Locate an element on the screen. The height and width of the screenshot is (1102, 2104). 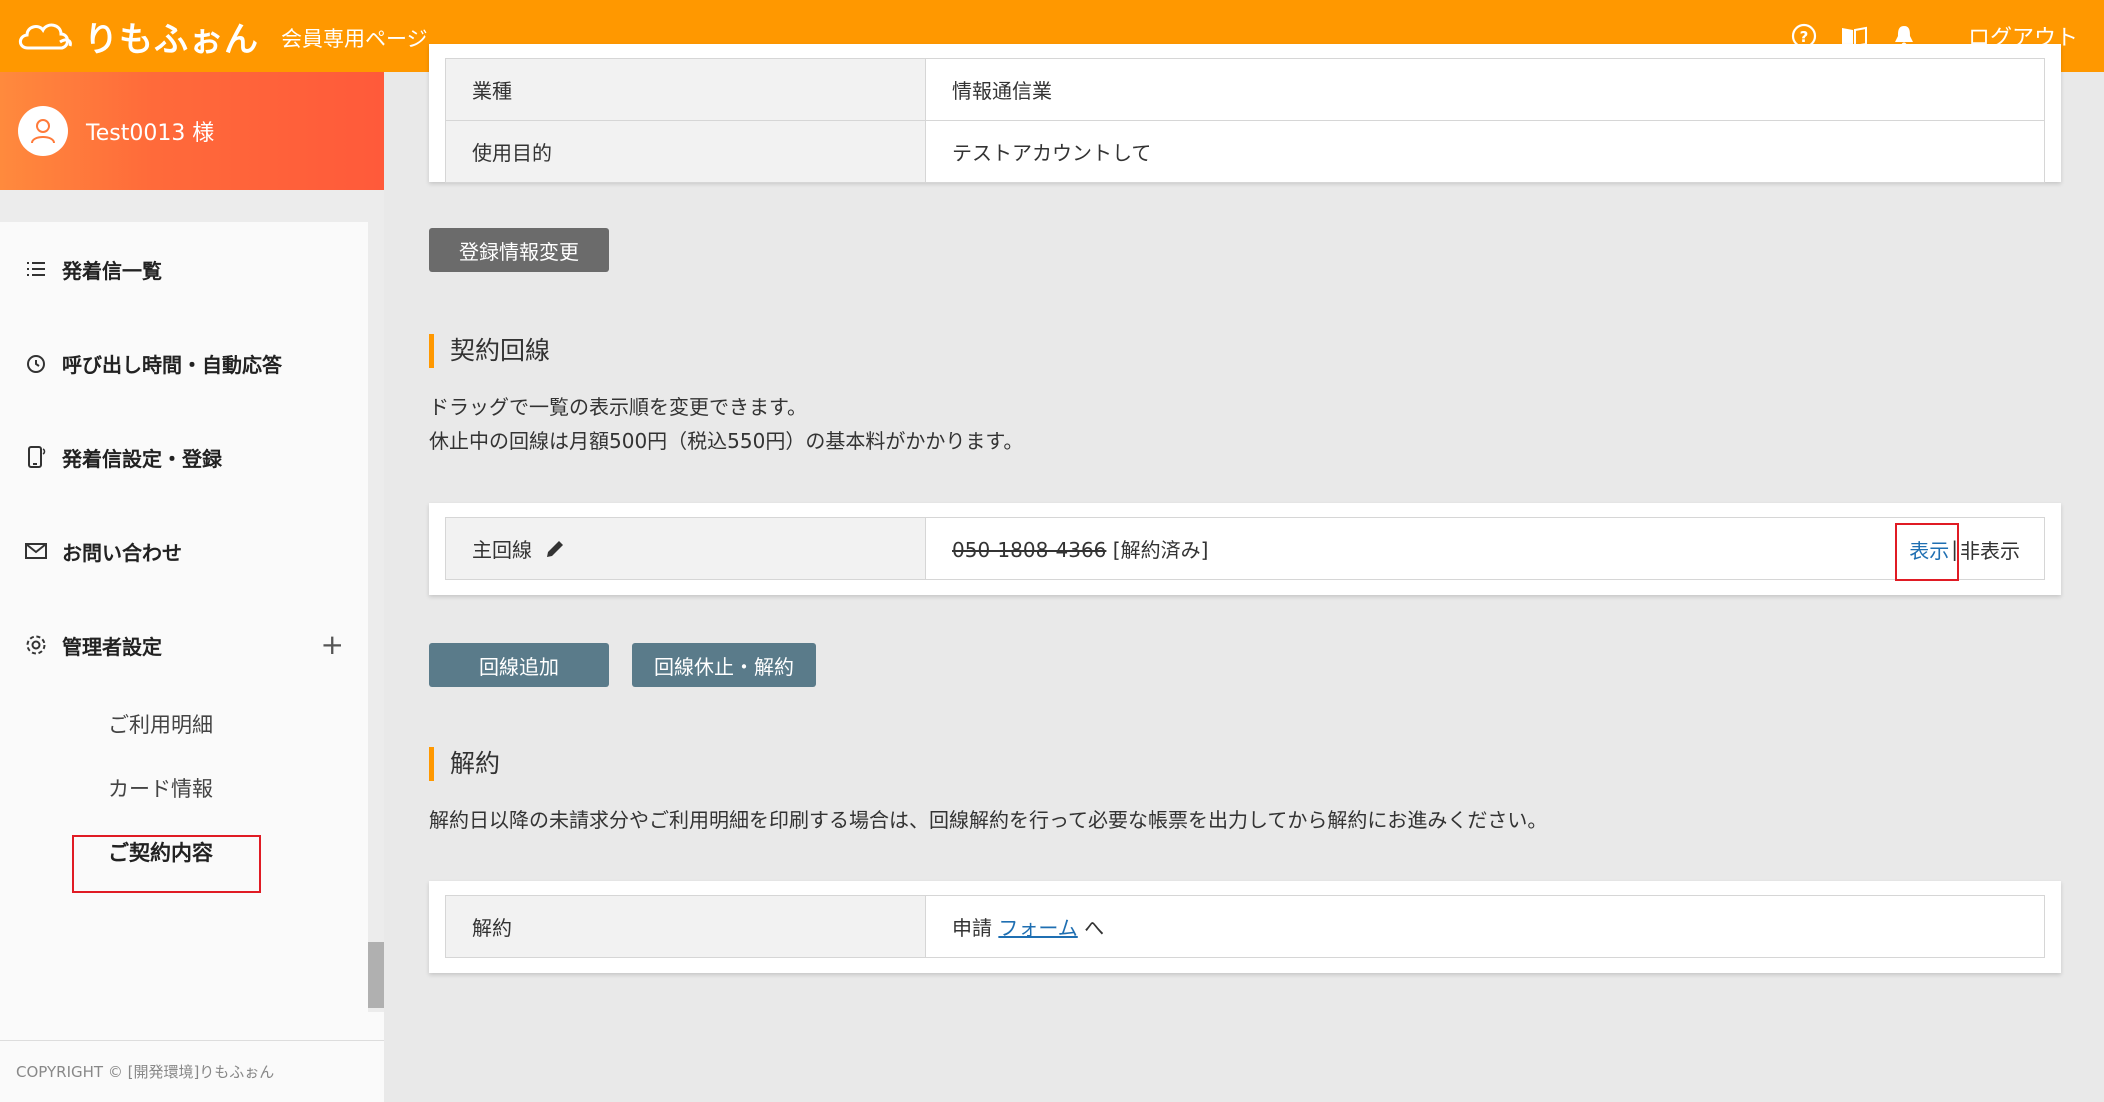
table-row: 解約 申請 フォーム へ is located at coordinates (1245, 926).